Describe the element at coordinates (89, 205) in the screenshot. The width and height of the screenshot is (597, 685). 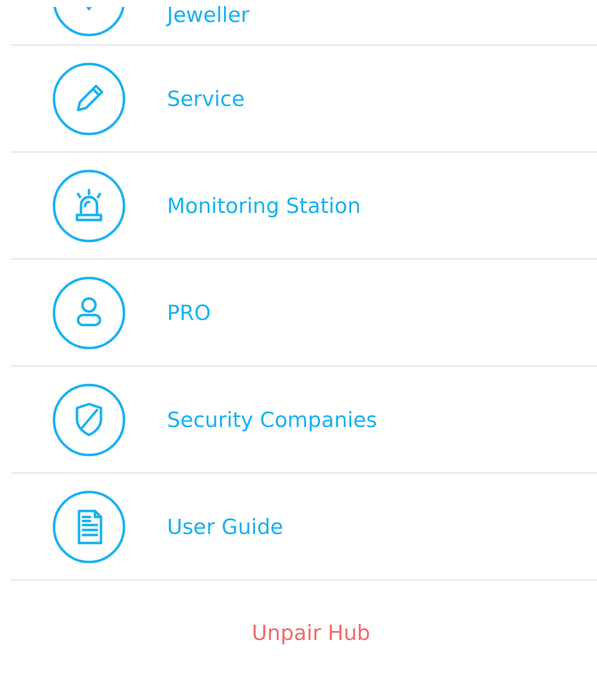
I see `siren-icon` at that location.